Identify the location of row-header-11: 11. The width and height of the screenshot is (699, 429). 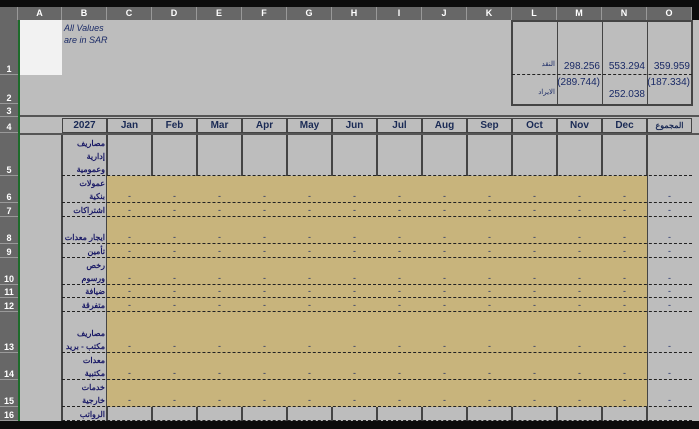
(9, 291).